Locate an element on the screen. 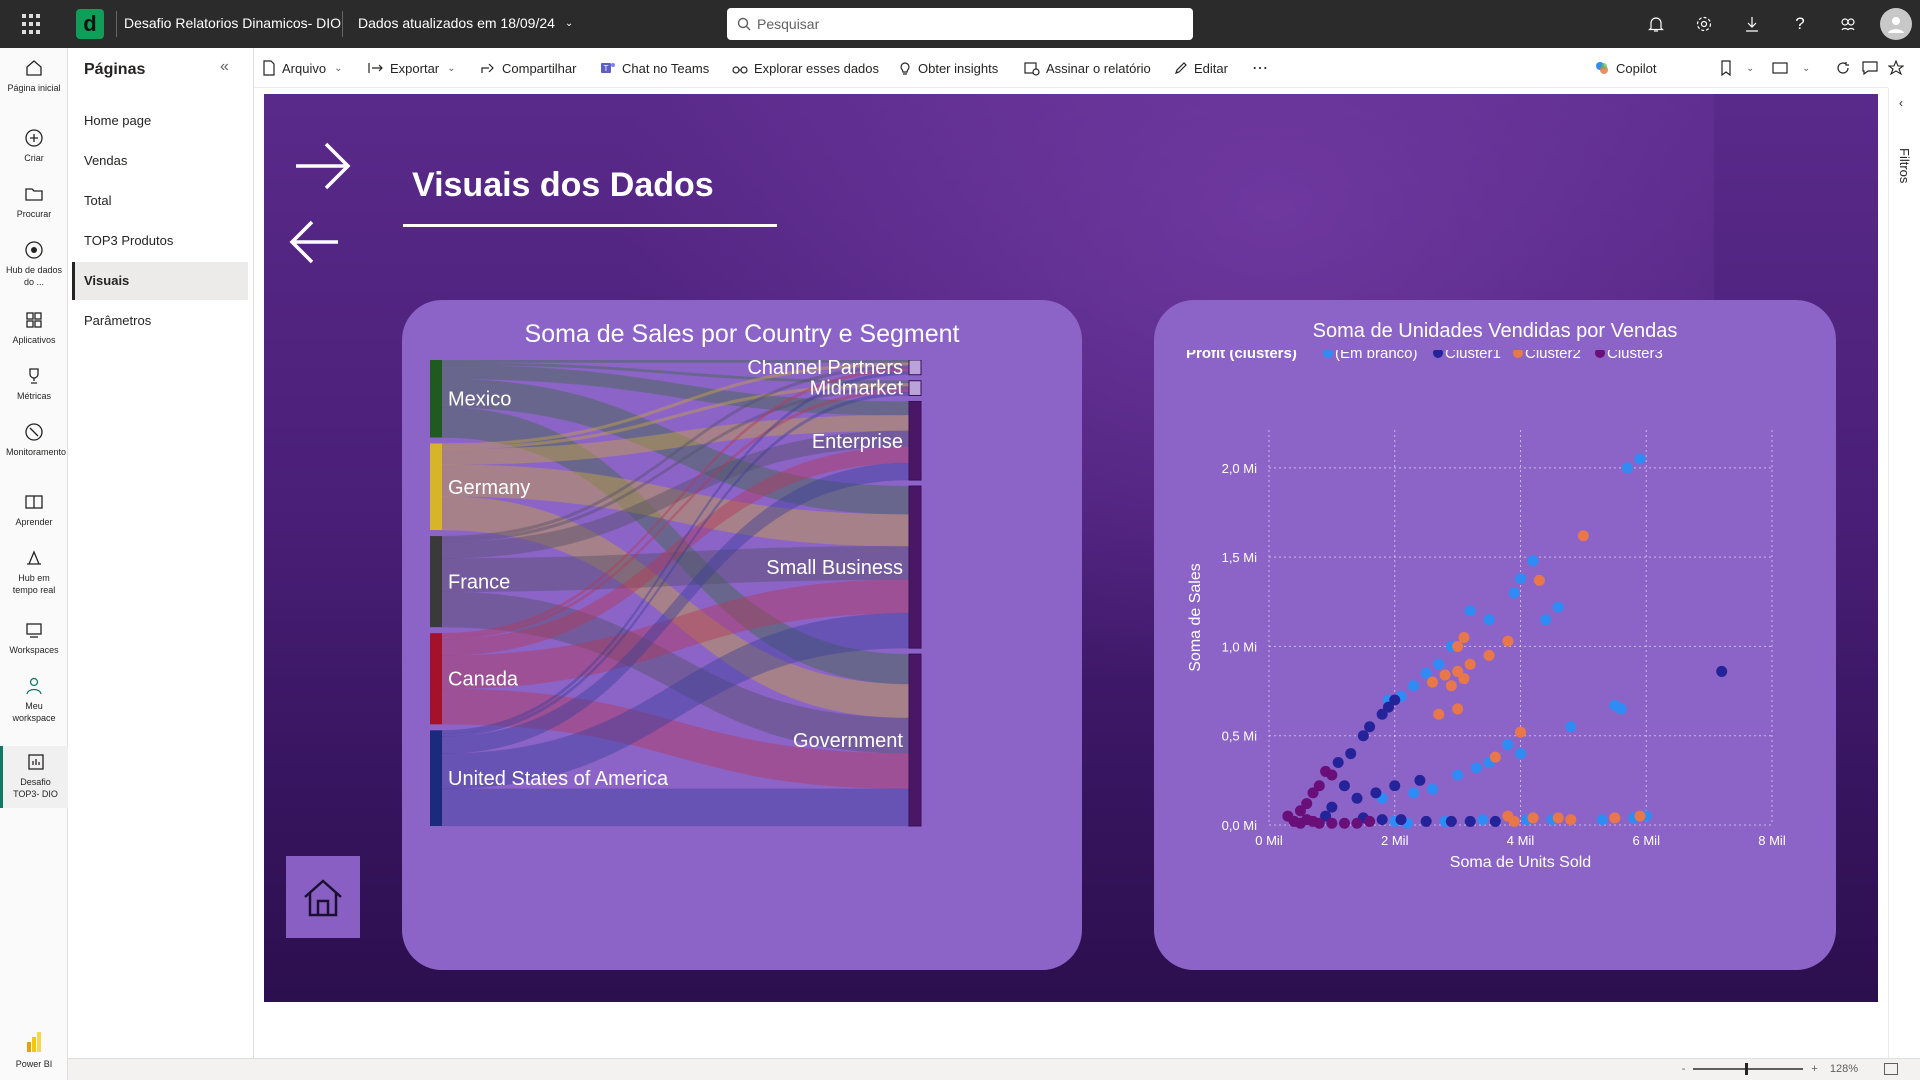 The image size is (1920, 1080). page-home: Home page is located at coordinates (160, 121).